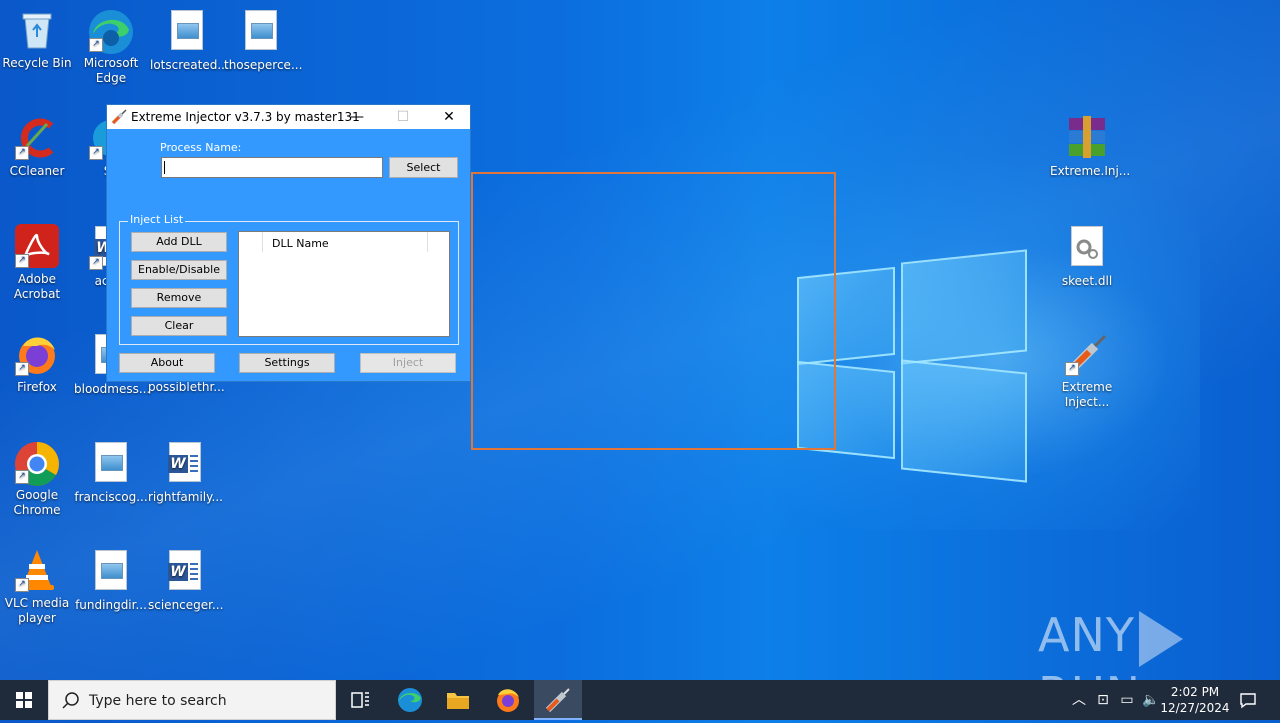 This screenshot has width=1280, height=723. I want to click on chrome-icon: ↗, so click(37, 463).